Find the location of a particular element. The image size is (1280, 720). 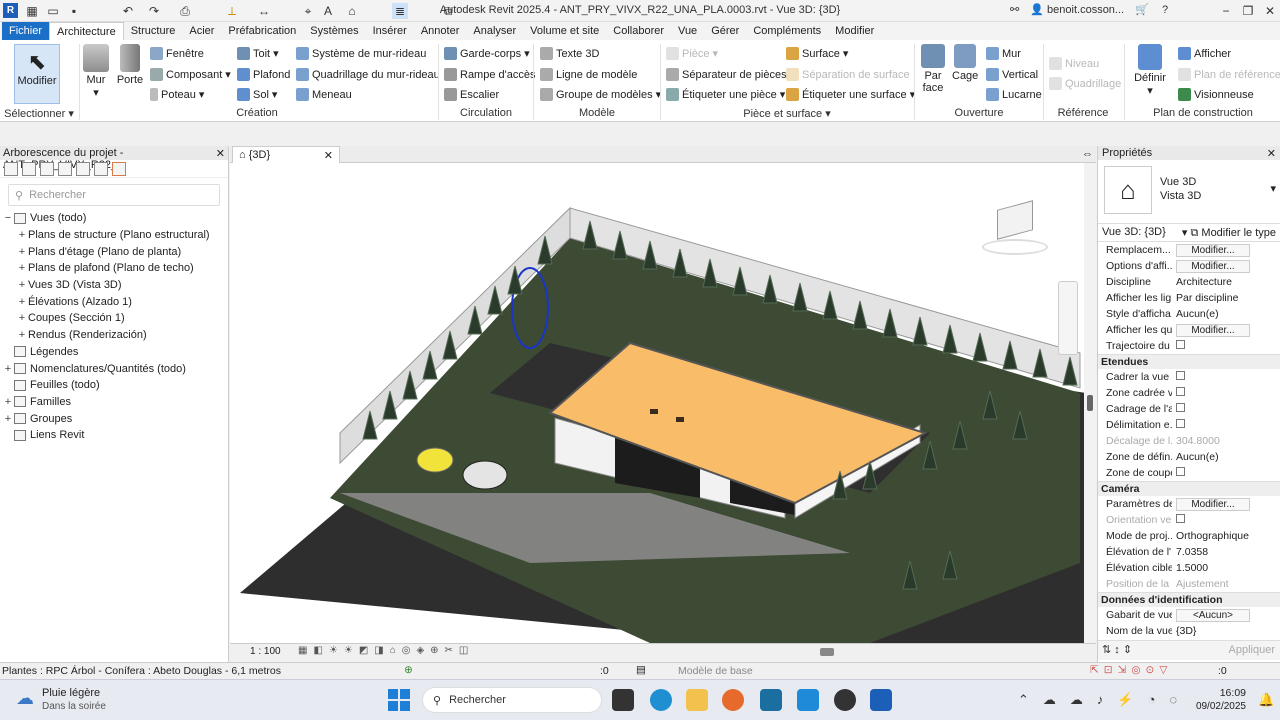

selection-toggle-icons: ⇱⊡⇲◎⊙▽ is located at coordinates (1131, 670).